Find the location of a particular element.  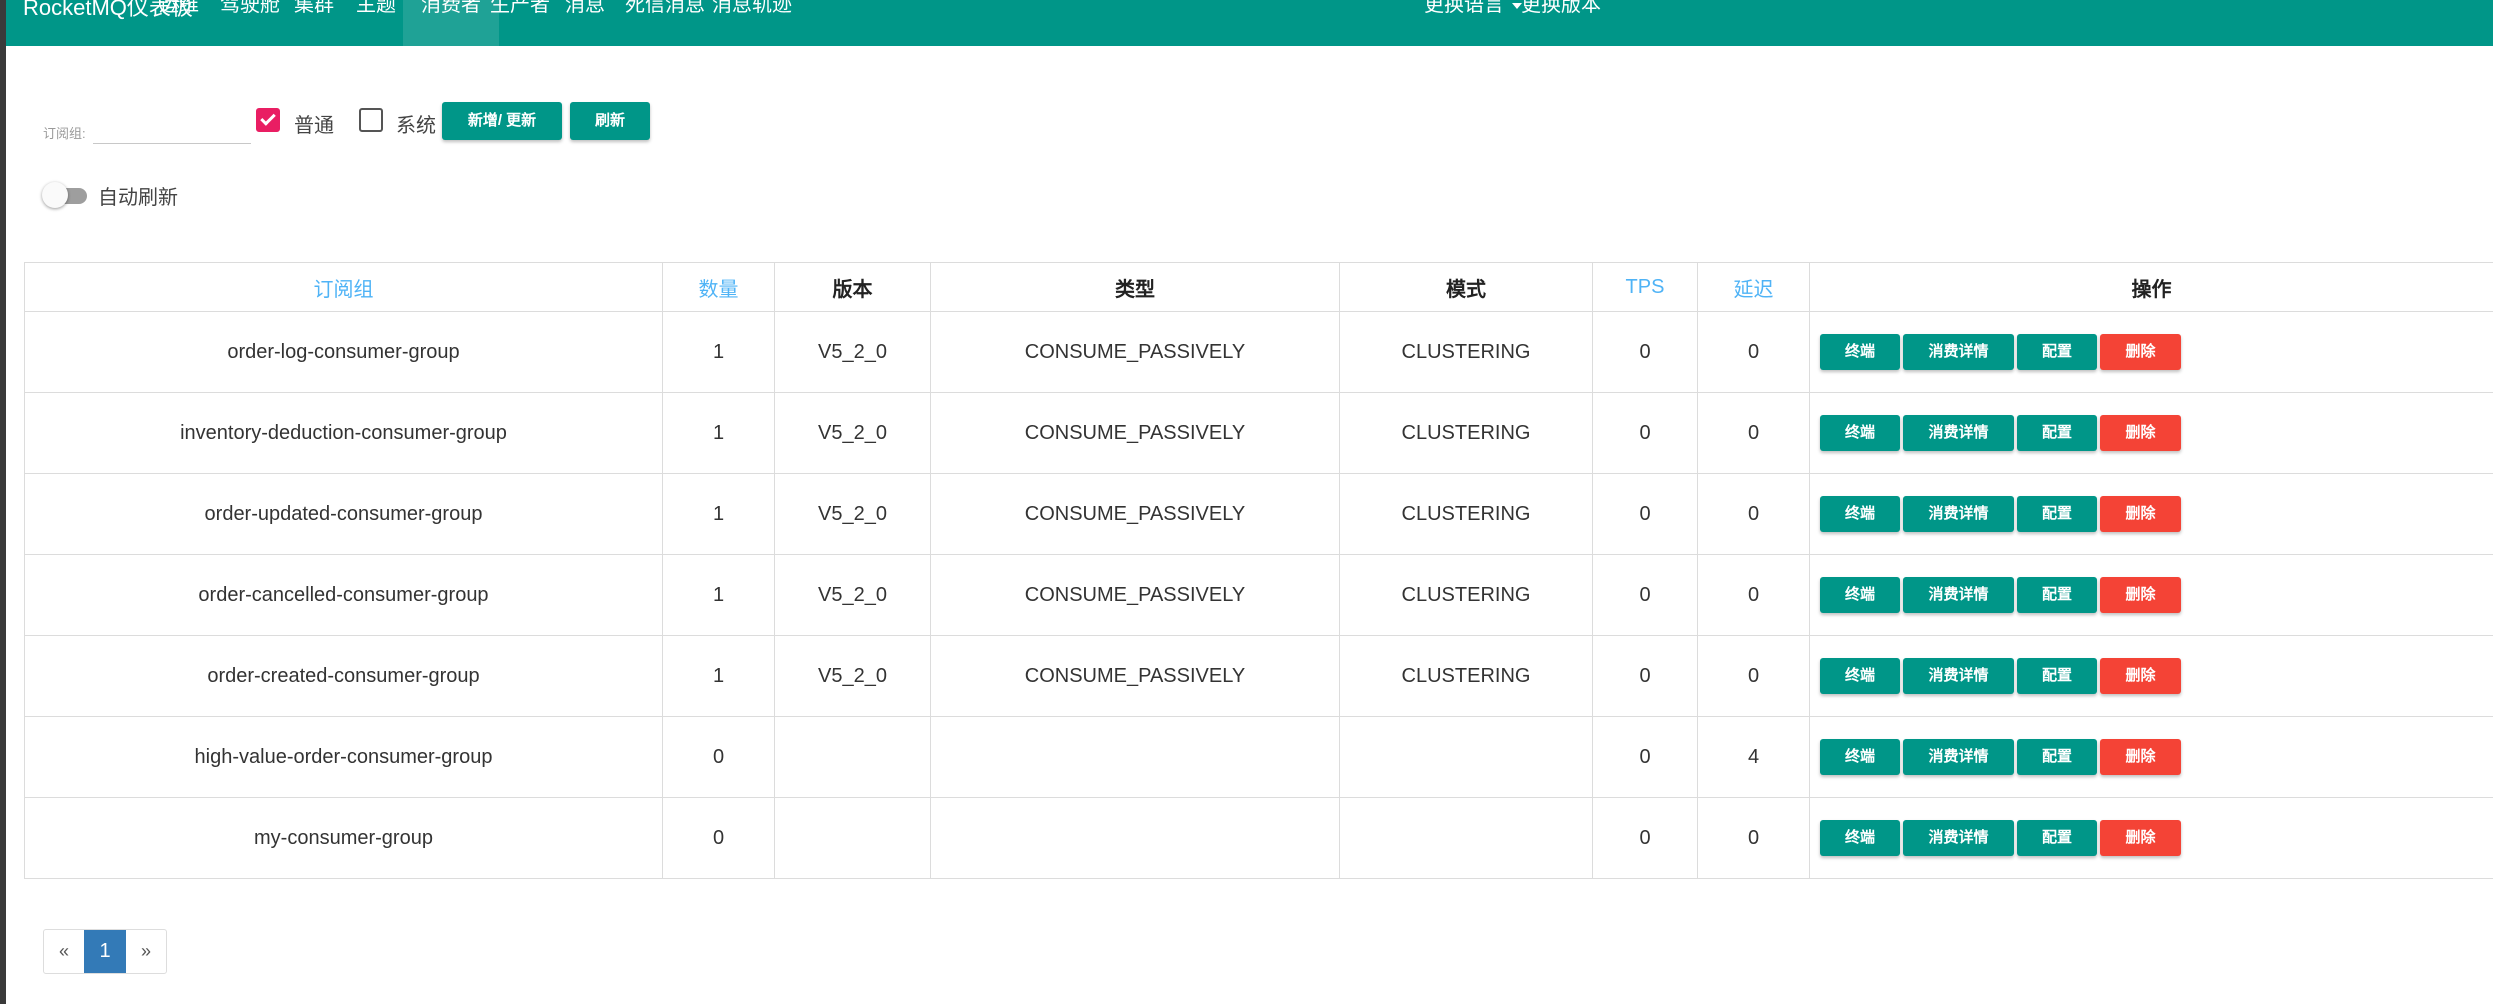

col-header-ops: 操作 is located at coordinates (2151, 287).